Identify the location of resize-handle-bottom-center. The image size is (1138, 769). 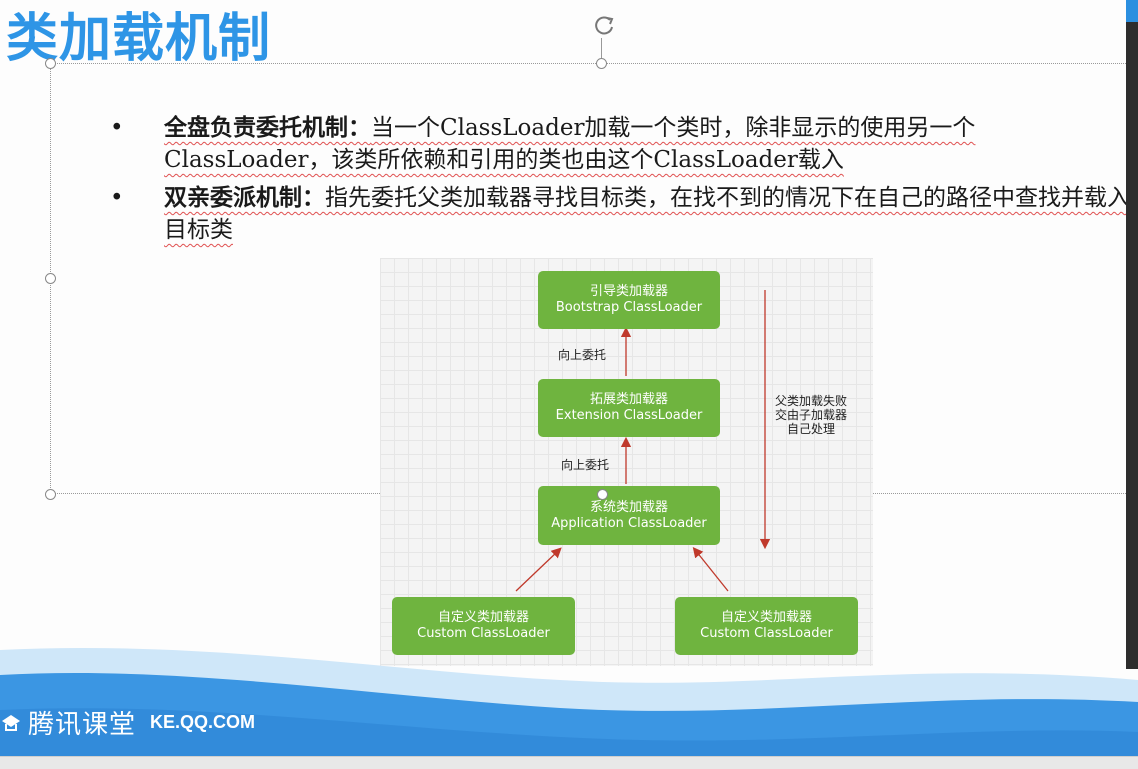
(602, 494).